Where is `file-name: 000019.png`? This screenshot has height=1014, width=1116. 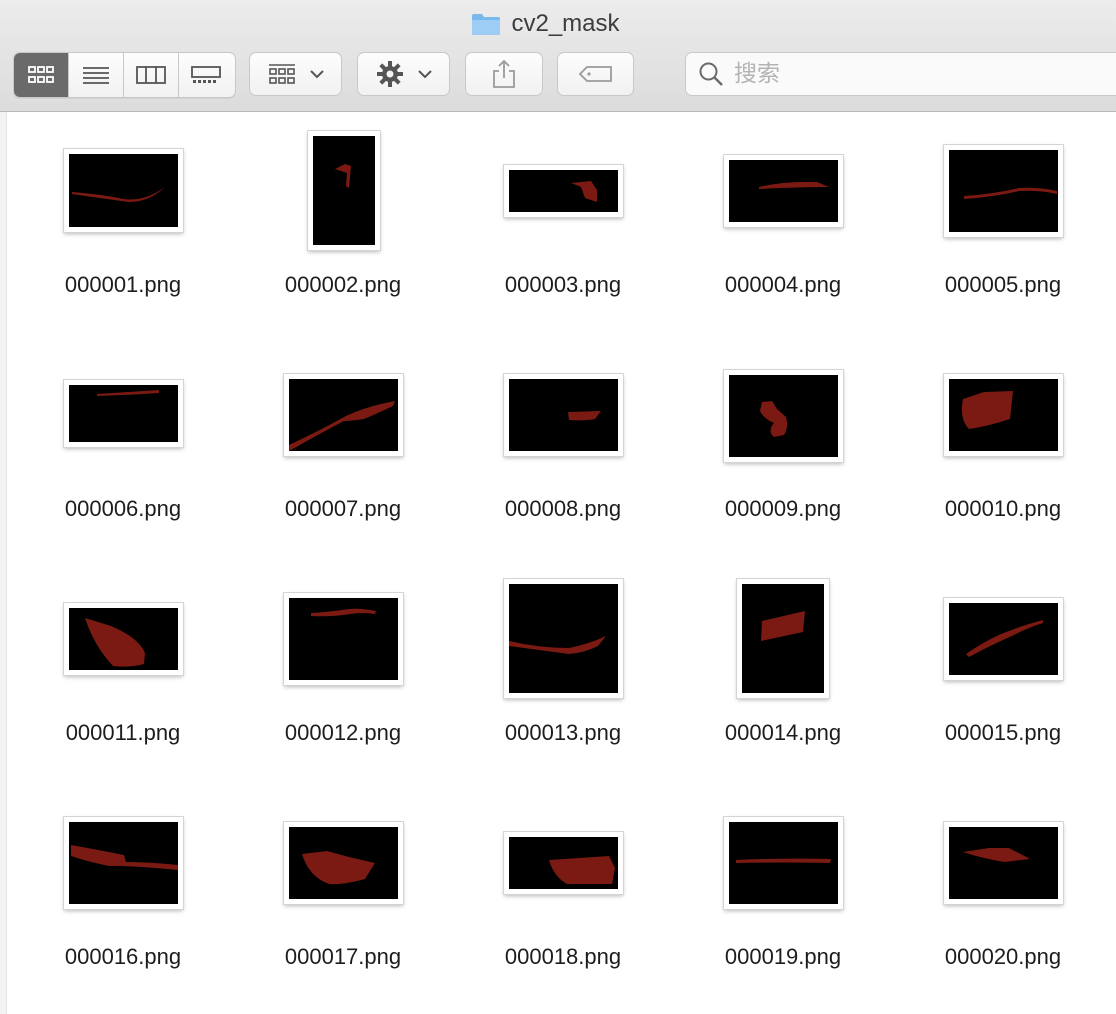
file-name: 000019.png is located at coordinates (783, 956).